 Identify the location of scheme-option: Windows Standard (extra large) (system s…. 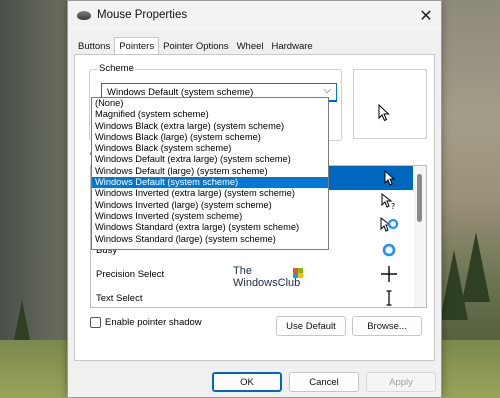
(210, 227).